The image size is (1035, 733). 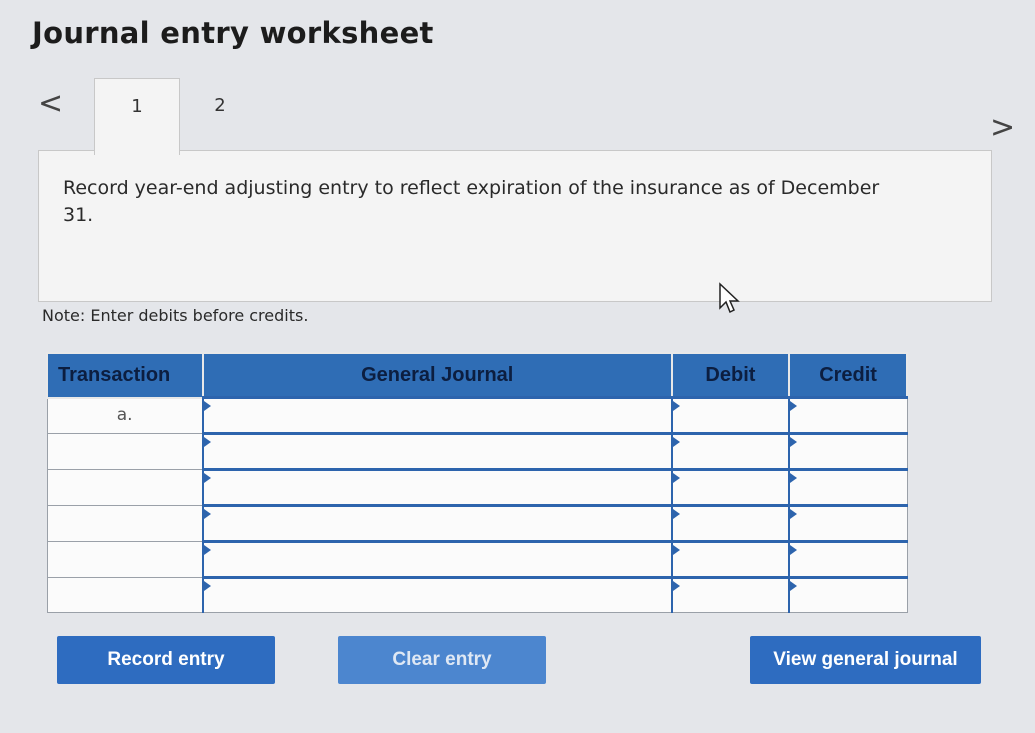 What do you see at coordinates (166, 660) in the screenshot?
I see `record-entry-button: Record entry` at bounding box center [166, 660].